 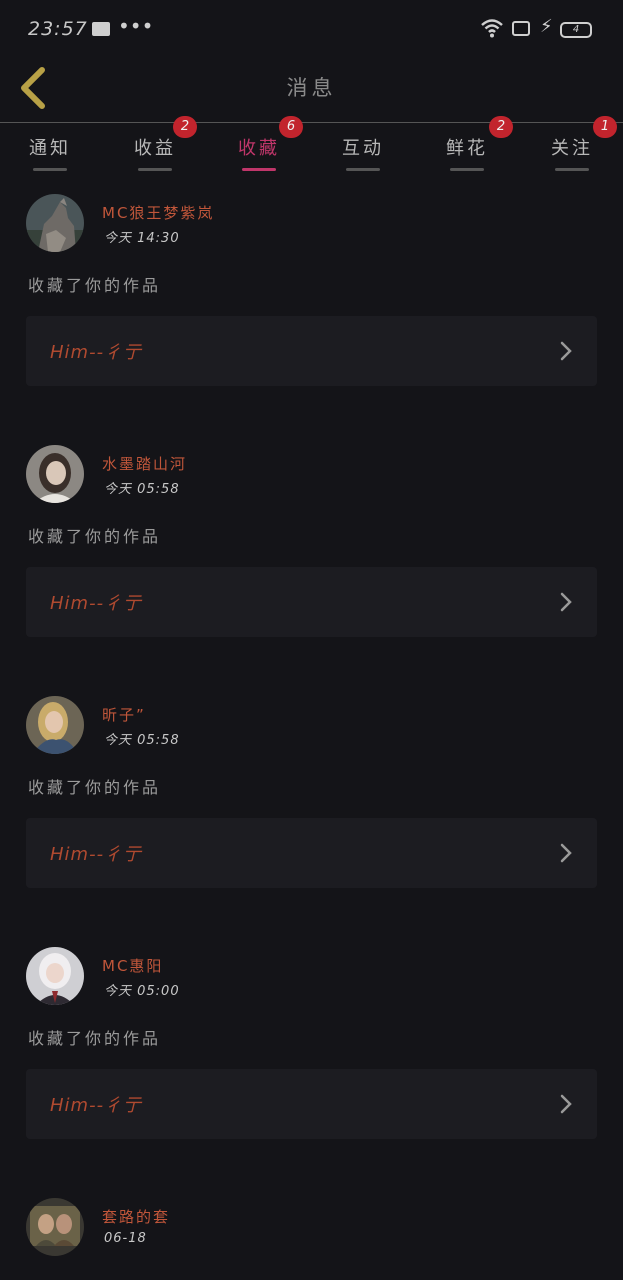 I want to click on tab-label: 收益, so click(x=155, y=148).